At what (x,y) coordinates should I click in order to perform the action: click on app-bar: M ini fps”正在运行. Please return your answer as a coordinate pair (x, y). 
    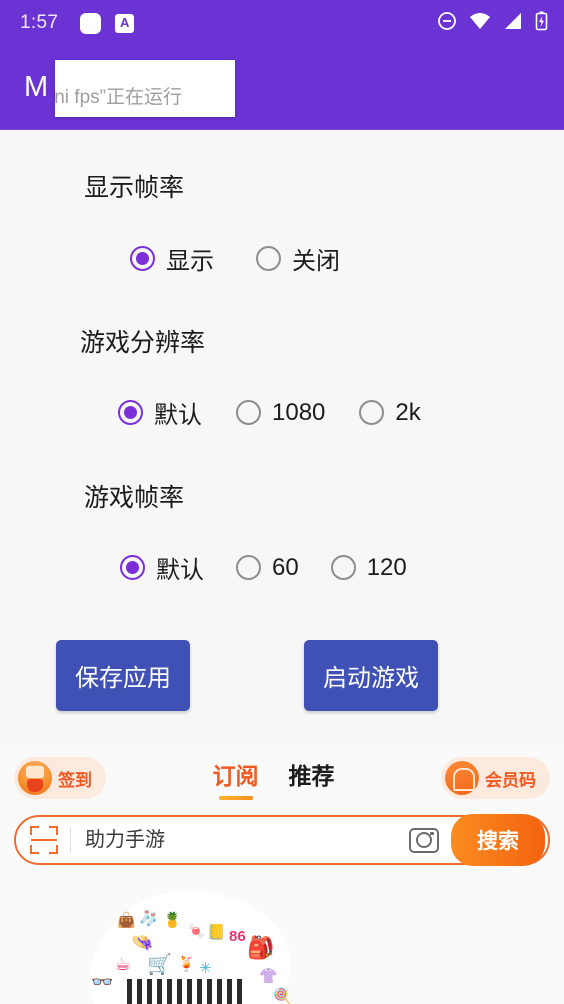
    Looking at the image, I should click on (282, 88).